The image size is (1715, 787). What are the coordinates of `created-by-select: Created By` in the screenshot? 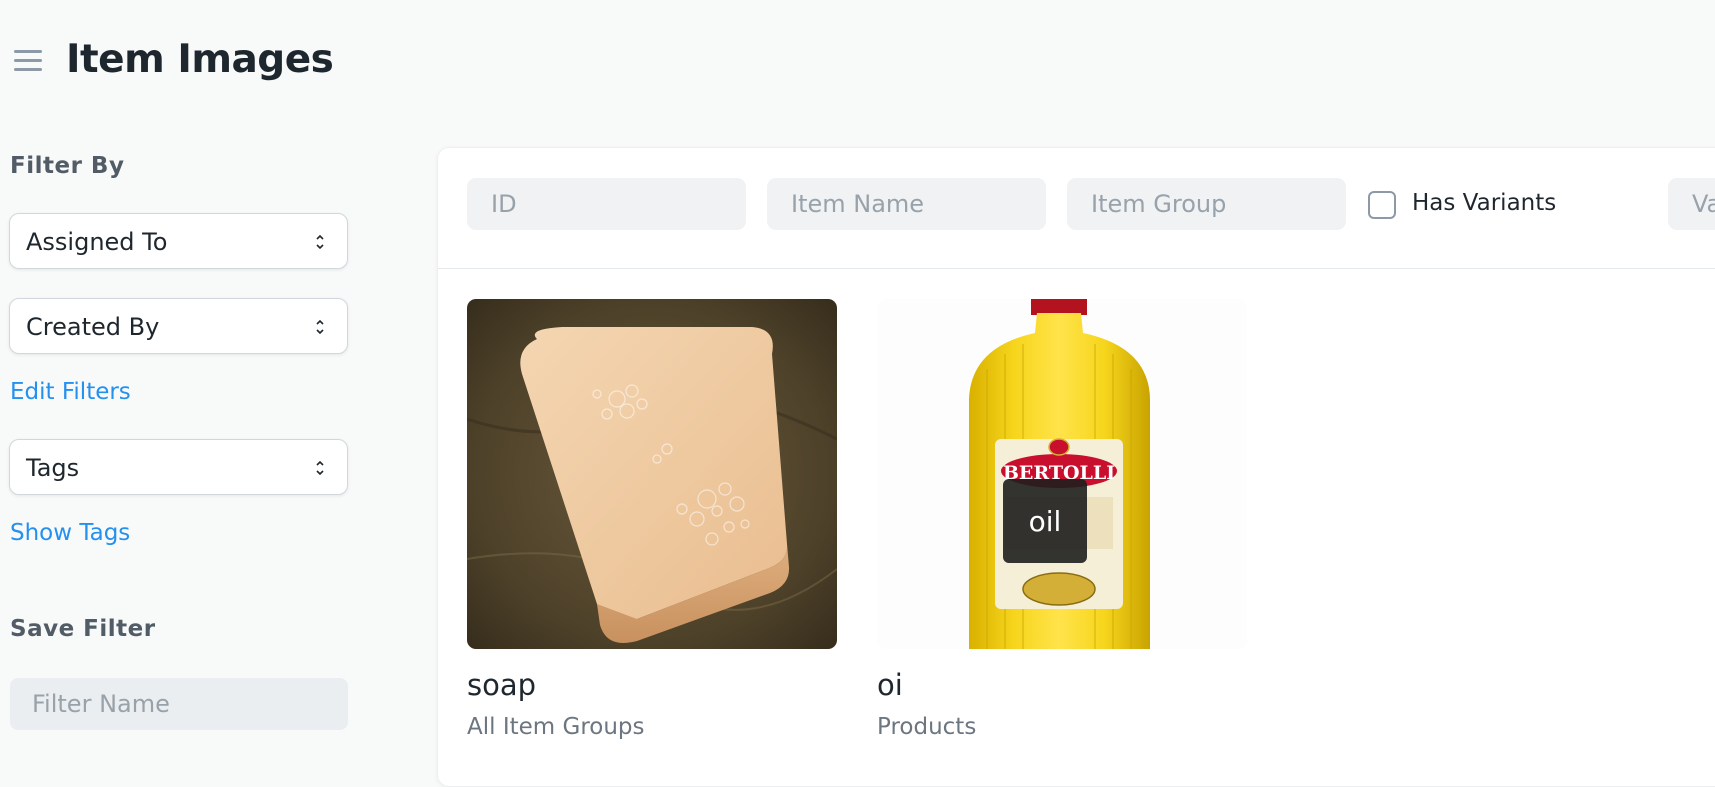 It's located at (178, 326).